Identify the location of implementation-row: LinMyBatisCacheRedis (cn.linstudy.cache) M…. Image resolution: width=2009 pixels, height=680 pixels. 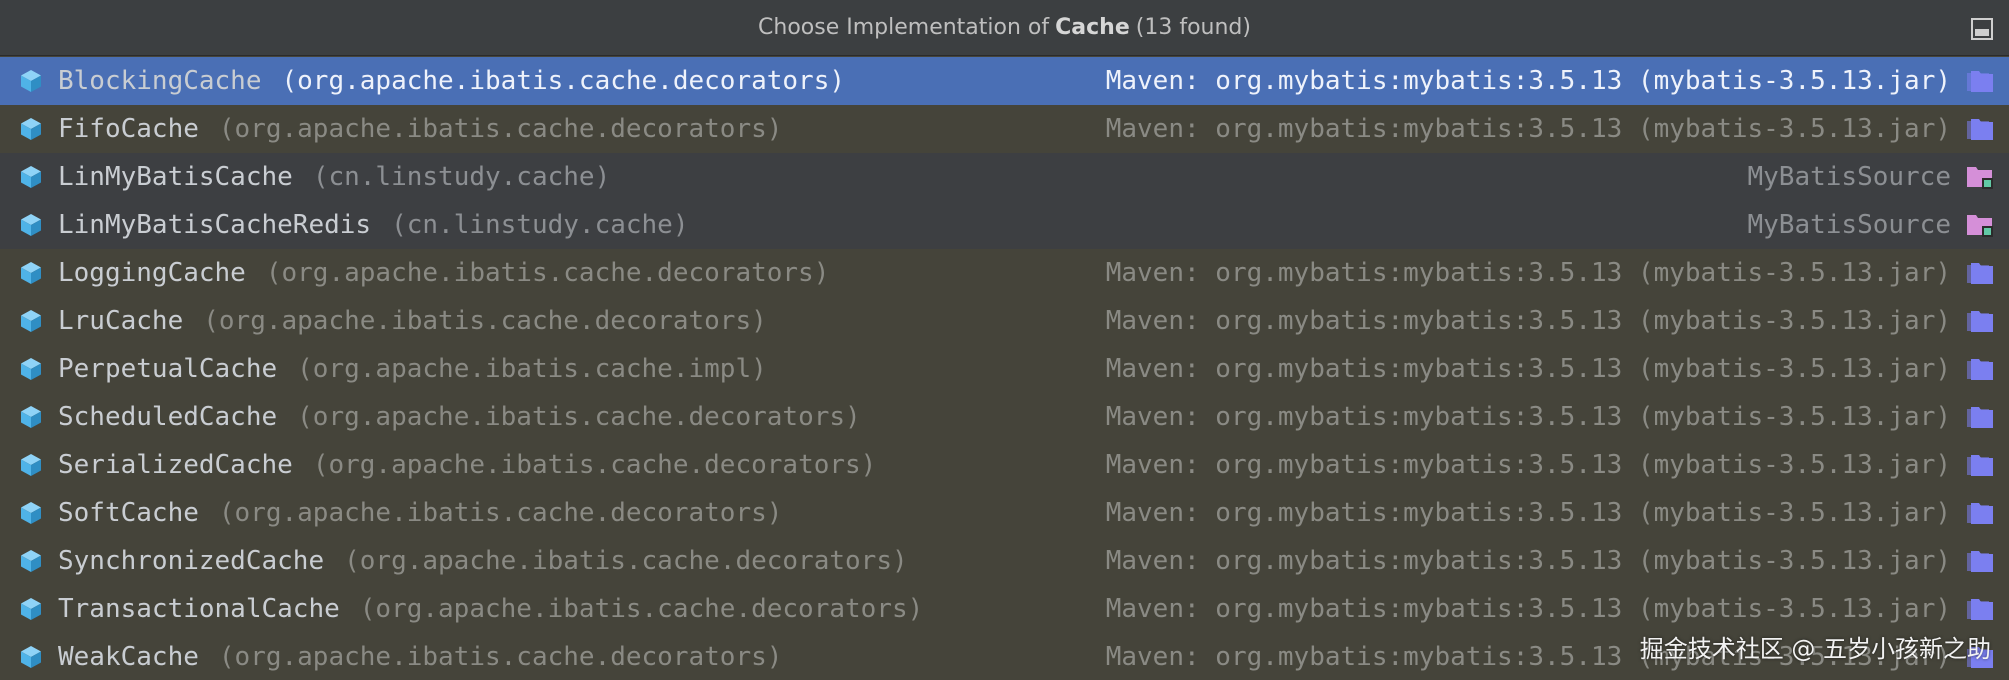
(1004, 225).